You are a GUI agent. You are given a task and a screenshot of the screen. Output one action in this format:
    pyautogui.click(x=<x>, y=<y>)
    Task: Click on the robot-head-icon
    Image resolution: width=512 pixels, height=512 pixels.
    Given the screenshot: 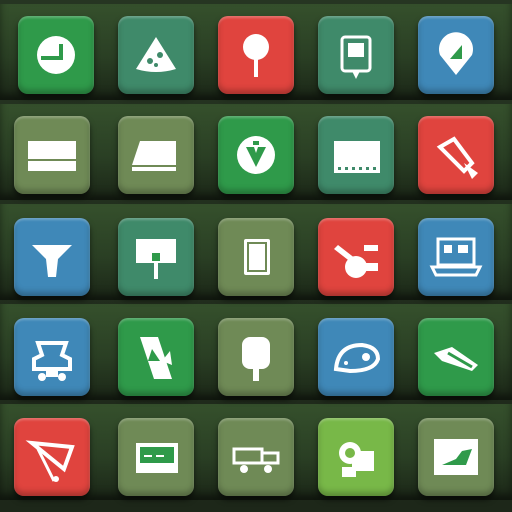 What is the action you would take?
    pyautogui.click(x=52, y=357)
    